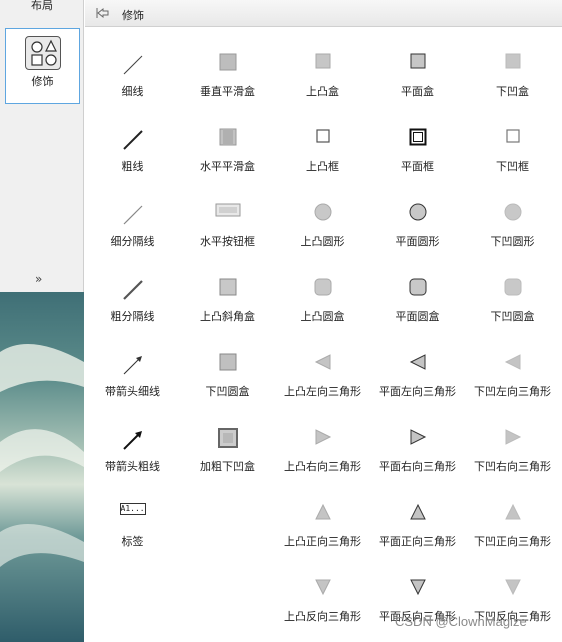 Image resolution: width=562 pixels, height=642 pixels. Describe the element at coordinates (227, 288) in the screenshot. I see `palette-item-raised-bevel-box: 上凸斜角盒` at that location.